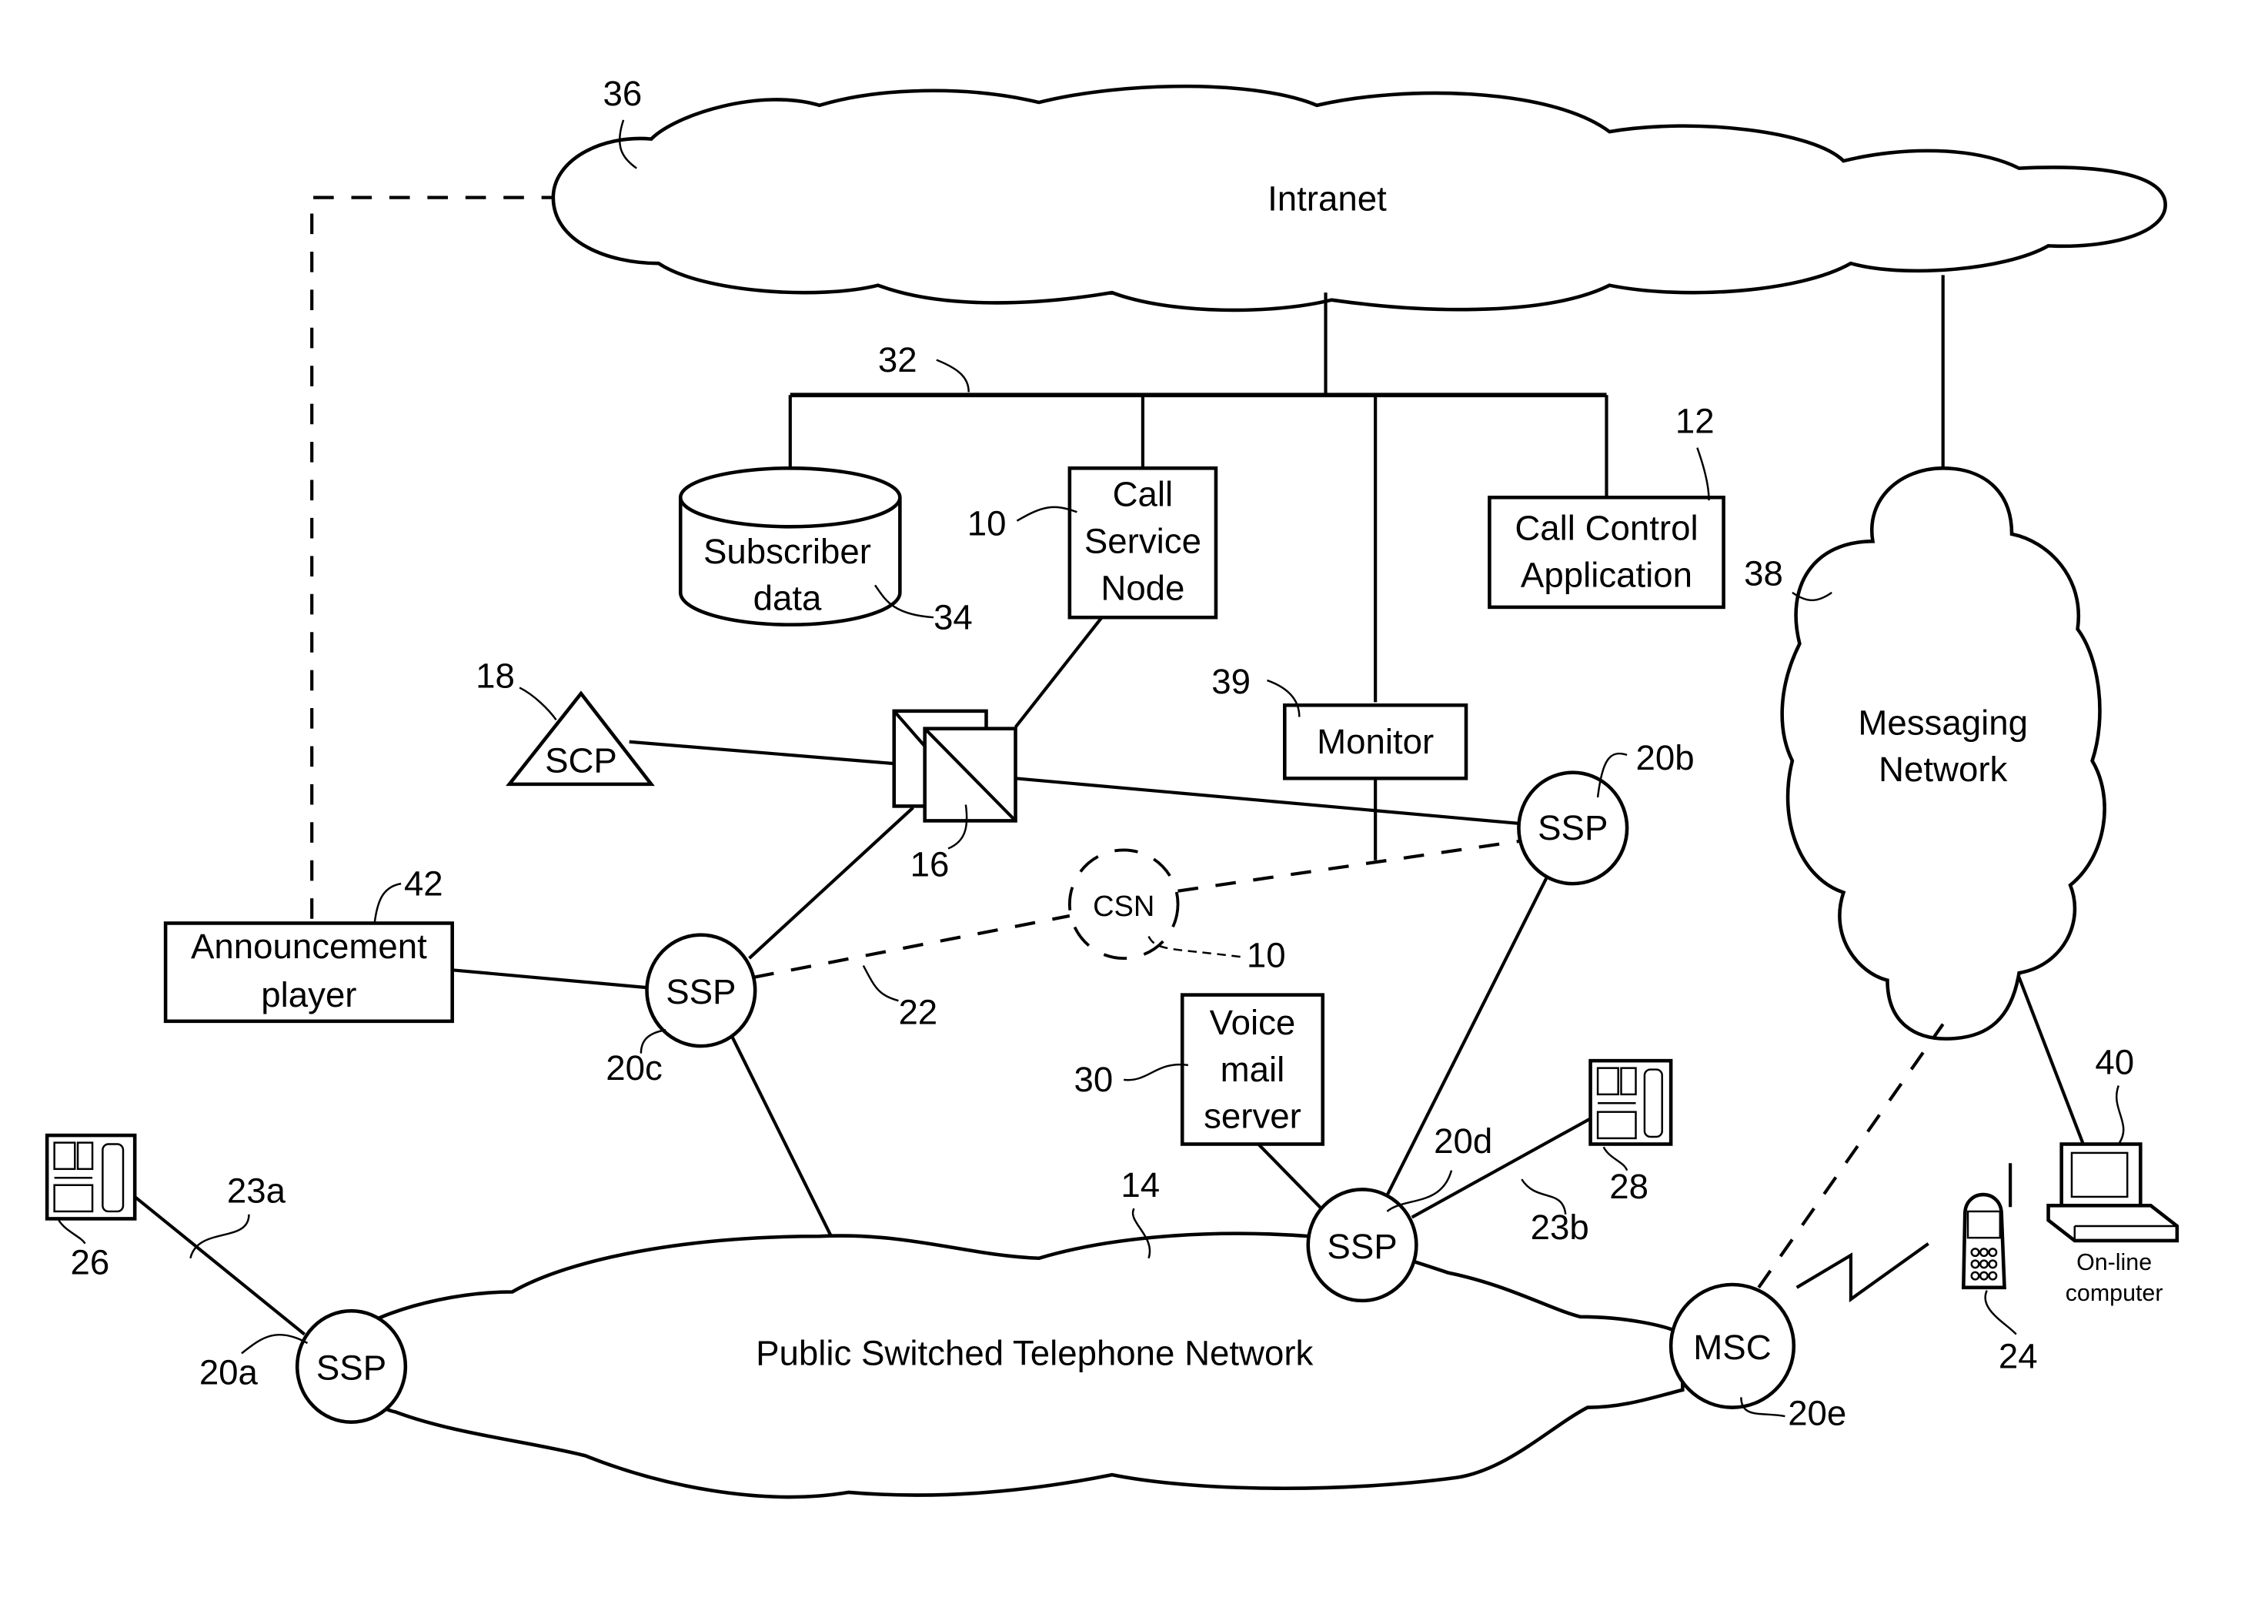 The width and height of the screenshot is (2268, 1624). I want to click on ssp-20d: SSP, so click(1362, 1245).